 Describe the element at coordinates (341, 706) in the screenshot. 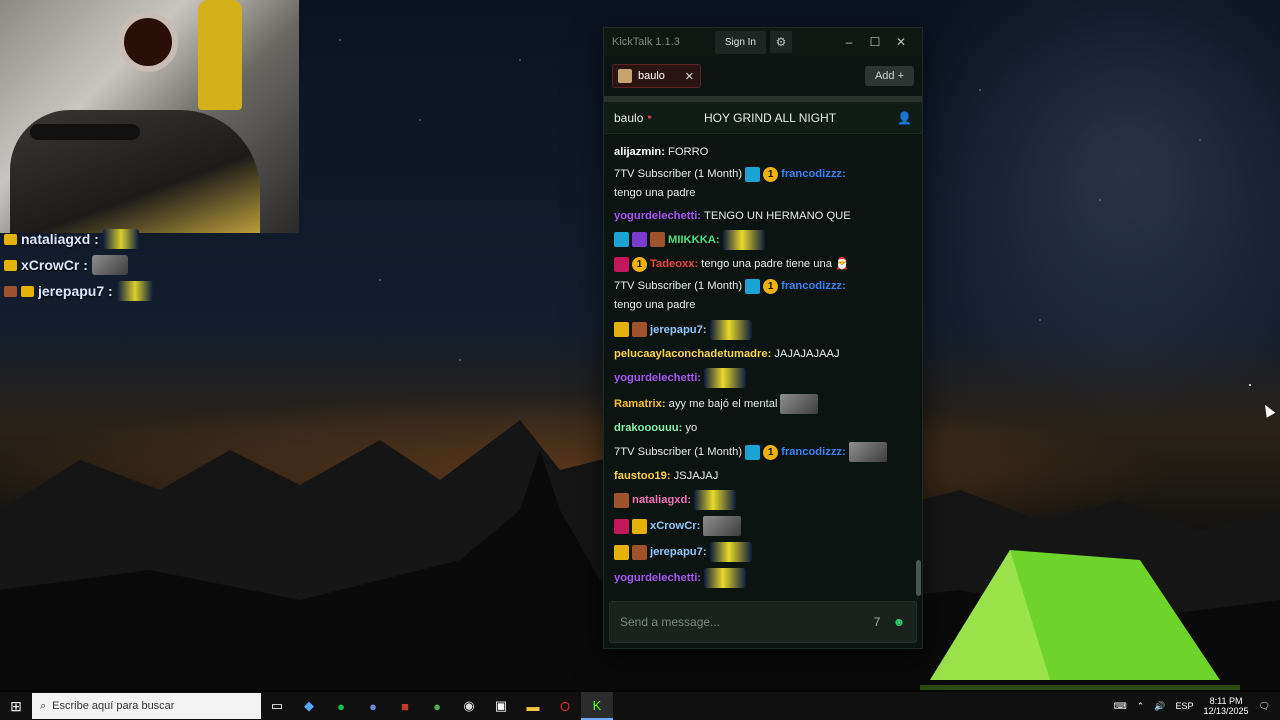

I see `spotify-icon: ●` at that location.